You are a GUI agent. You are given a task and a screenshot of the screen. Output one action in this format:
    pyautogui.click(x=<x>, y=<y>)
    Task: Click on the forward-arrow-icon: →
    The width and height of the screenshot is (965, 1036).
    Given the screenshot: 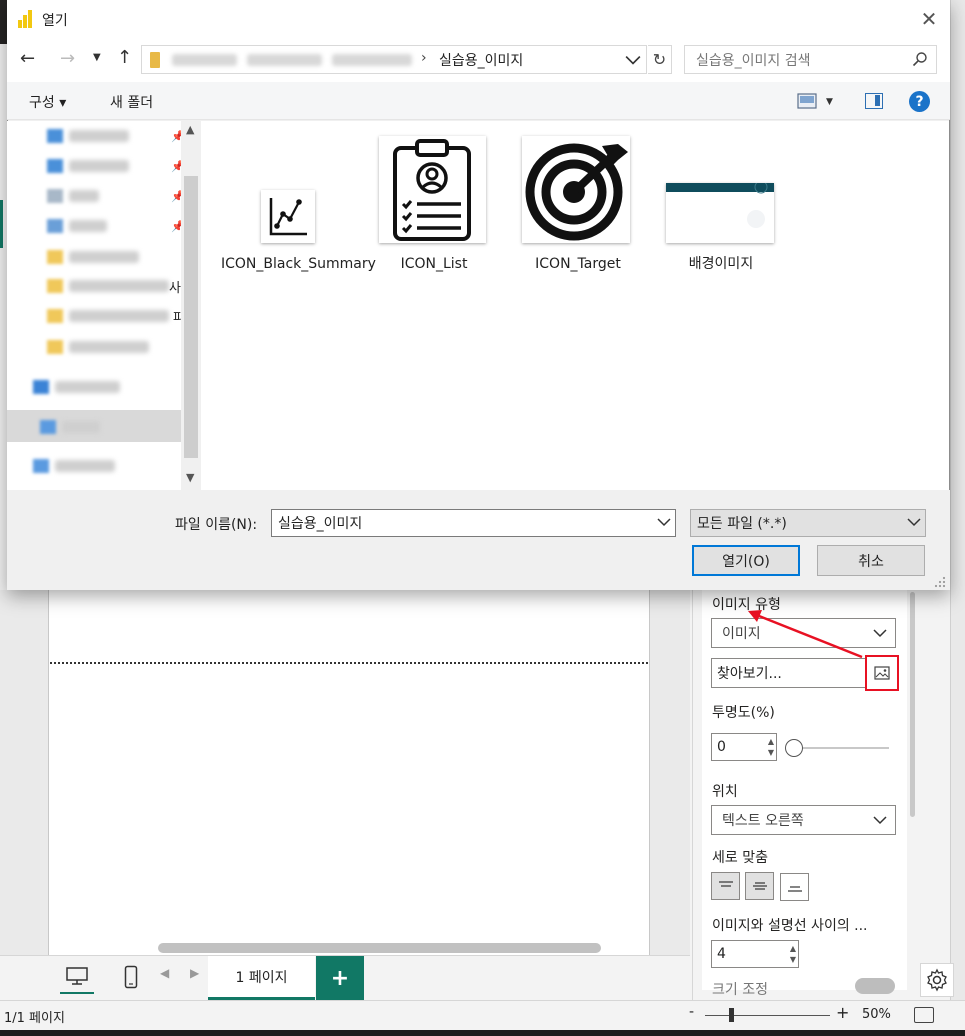 What is the action you would take?
    pyautogui.click(x=67, y=58)
    